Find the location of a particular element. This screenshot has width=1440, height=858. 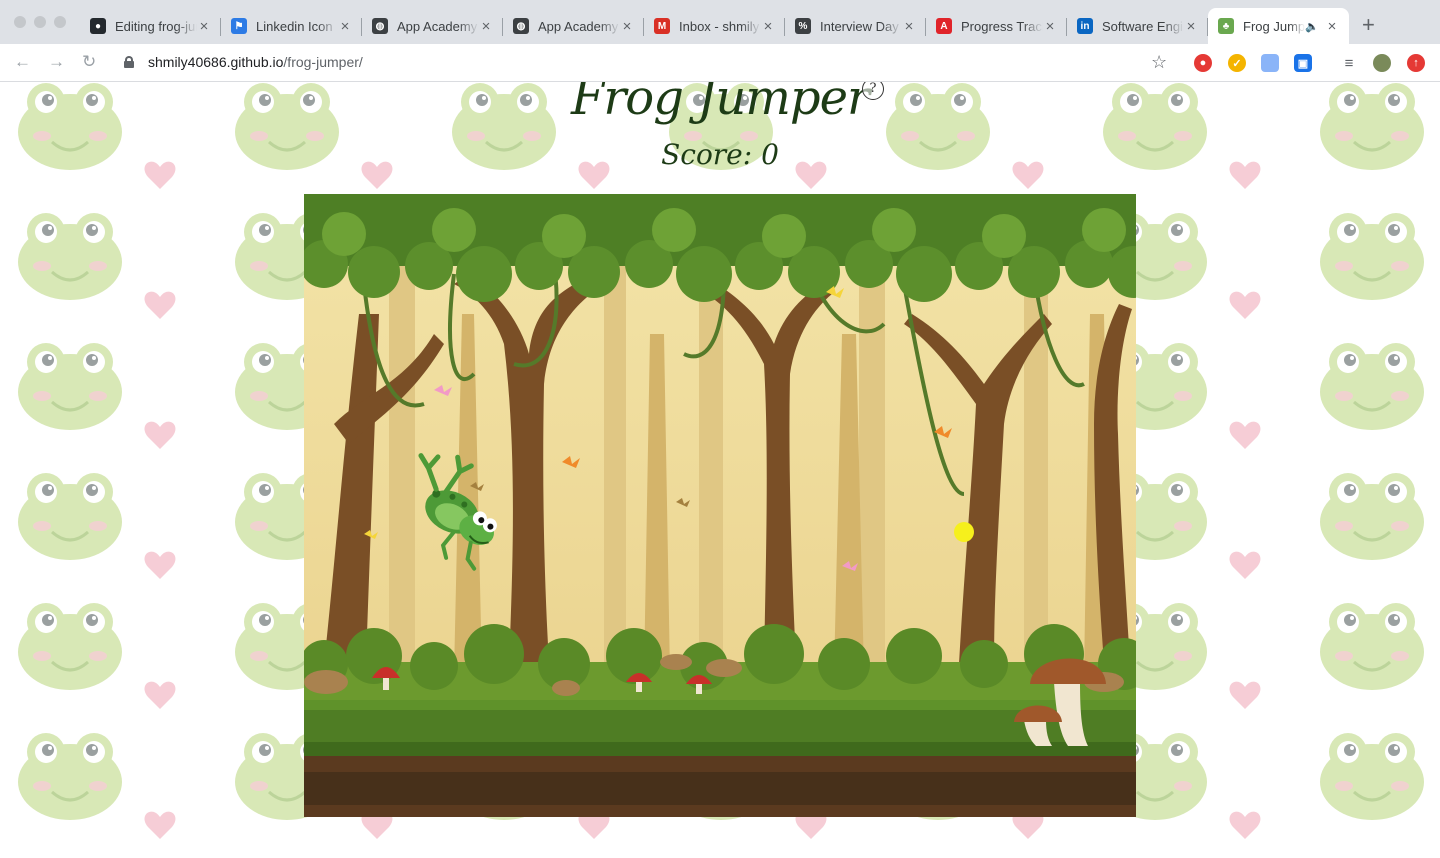

tab-7: A Progress Tracker× is located at coordinates (996, 26).